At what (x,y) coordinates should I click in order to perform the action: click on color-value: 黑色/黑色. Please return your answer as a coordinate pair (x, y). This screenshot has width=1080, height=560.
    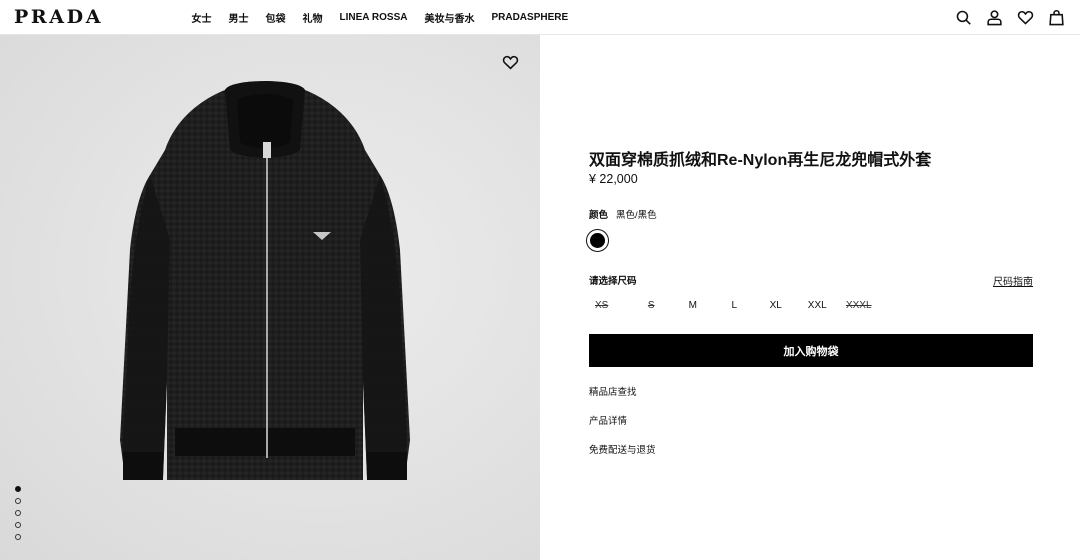
    Looking at the image, I should click on (636, 215).